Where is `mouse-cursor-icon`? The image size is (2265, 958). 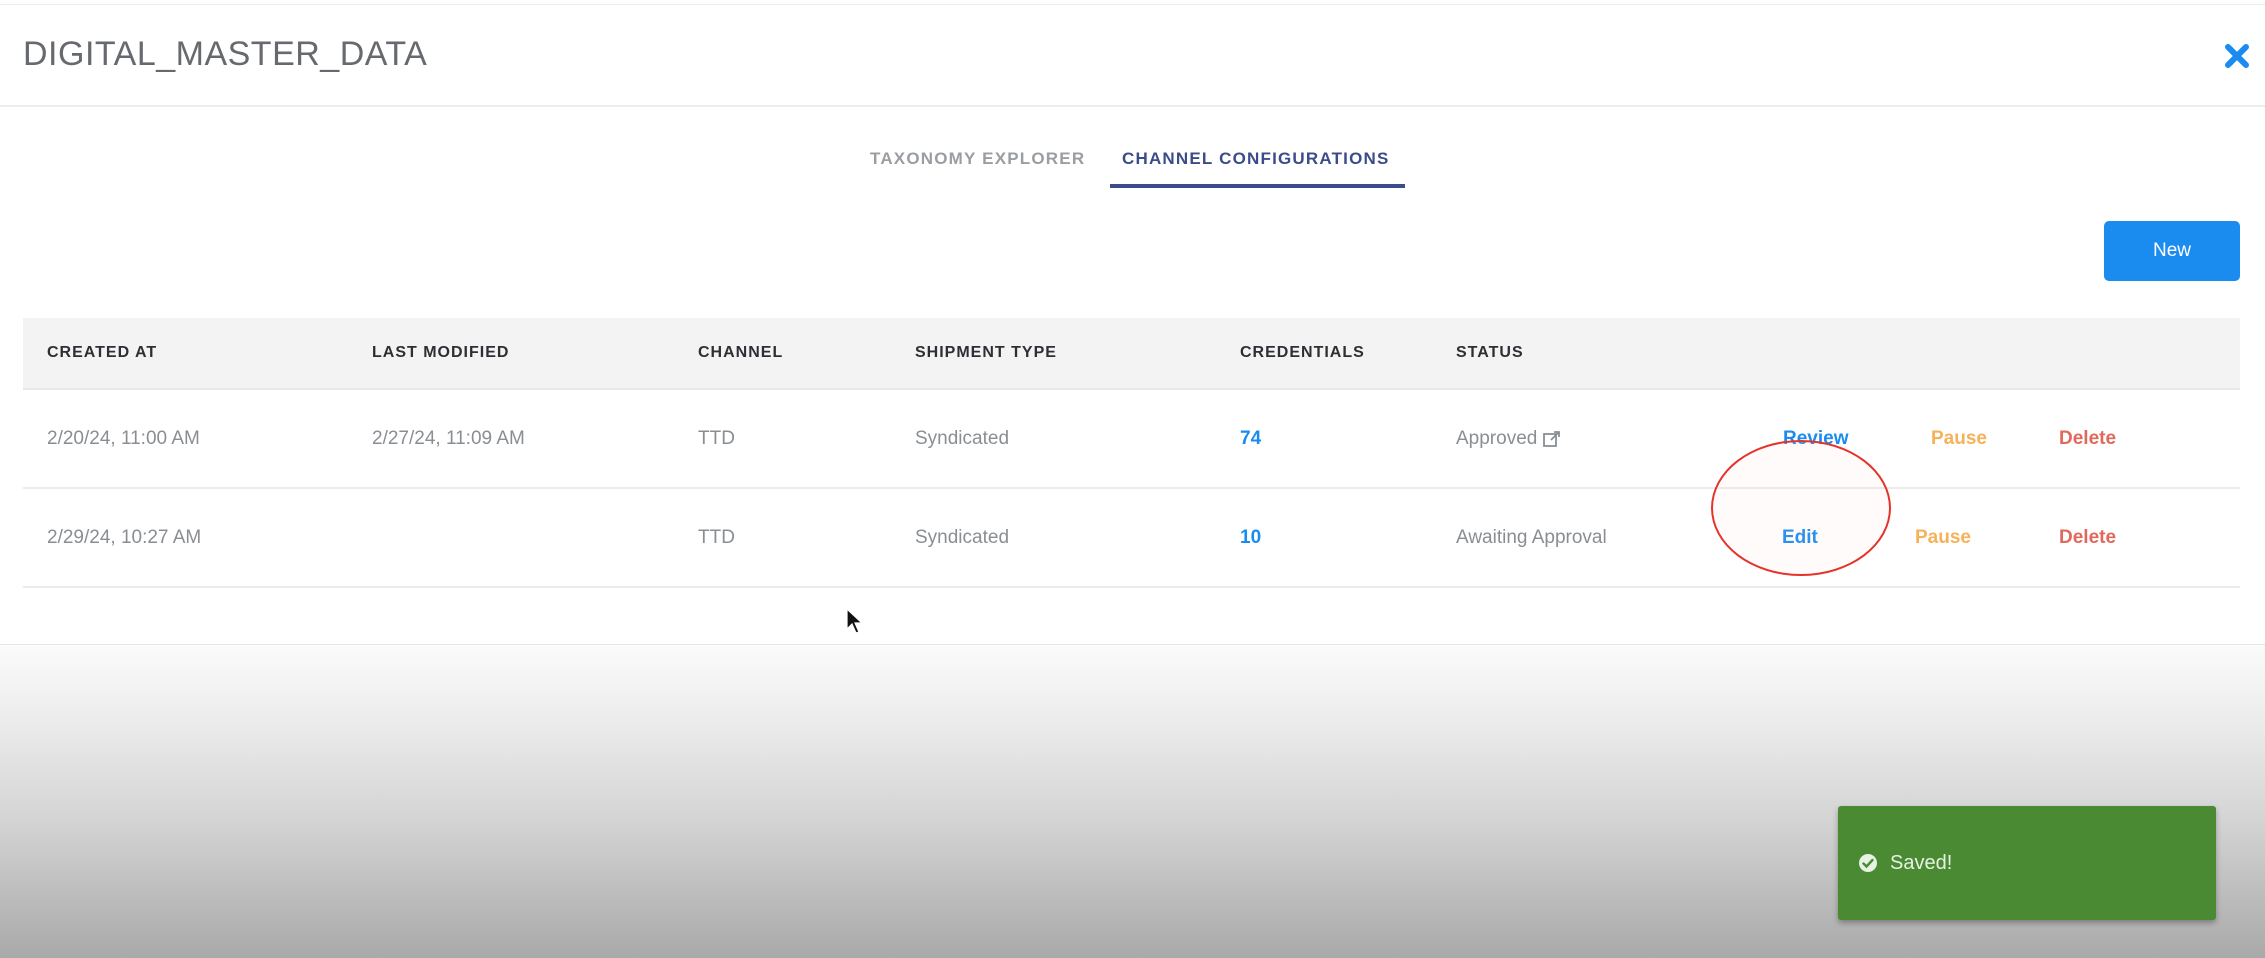
mouse-cursor-icon is located at coordinates (855, 621).